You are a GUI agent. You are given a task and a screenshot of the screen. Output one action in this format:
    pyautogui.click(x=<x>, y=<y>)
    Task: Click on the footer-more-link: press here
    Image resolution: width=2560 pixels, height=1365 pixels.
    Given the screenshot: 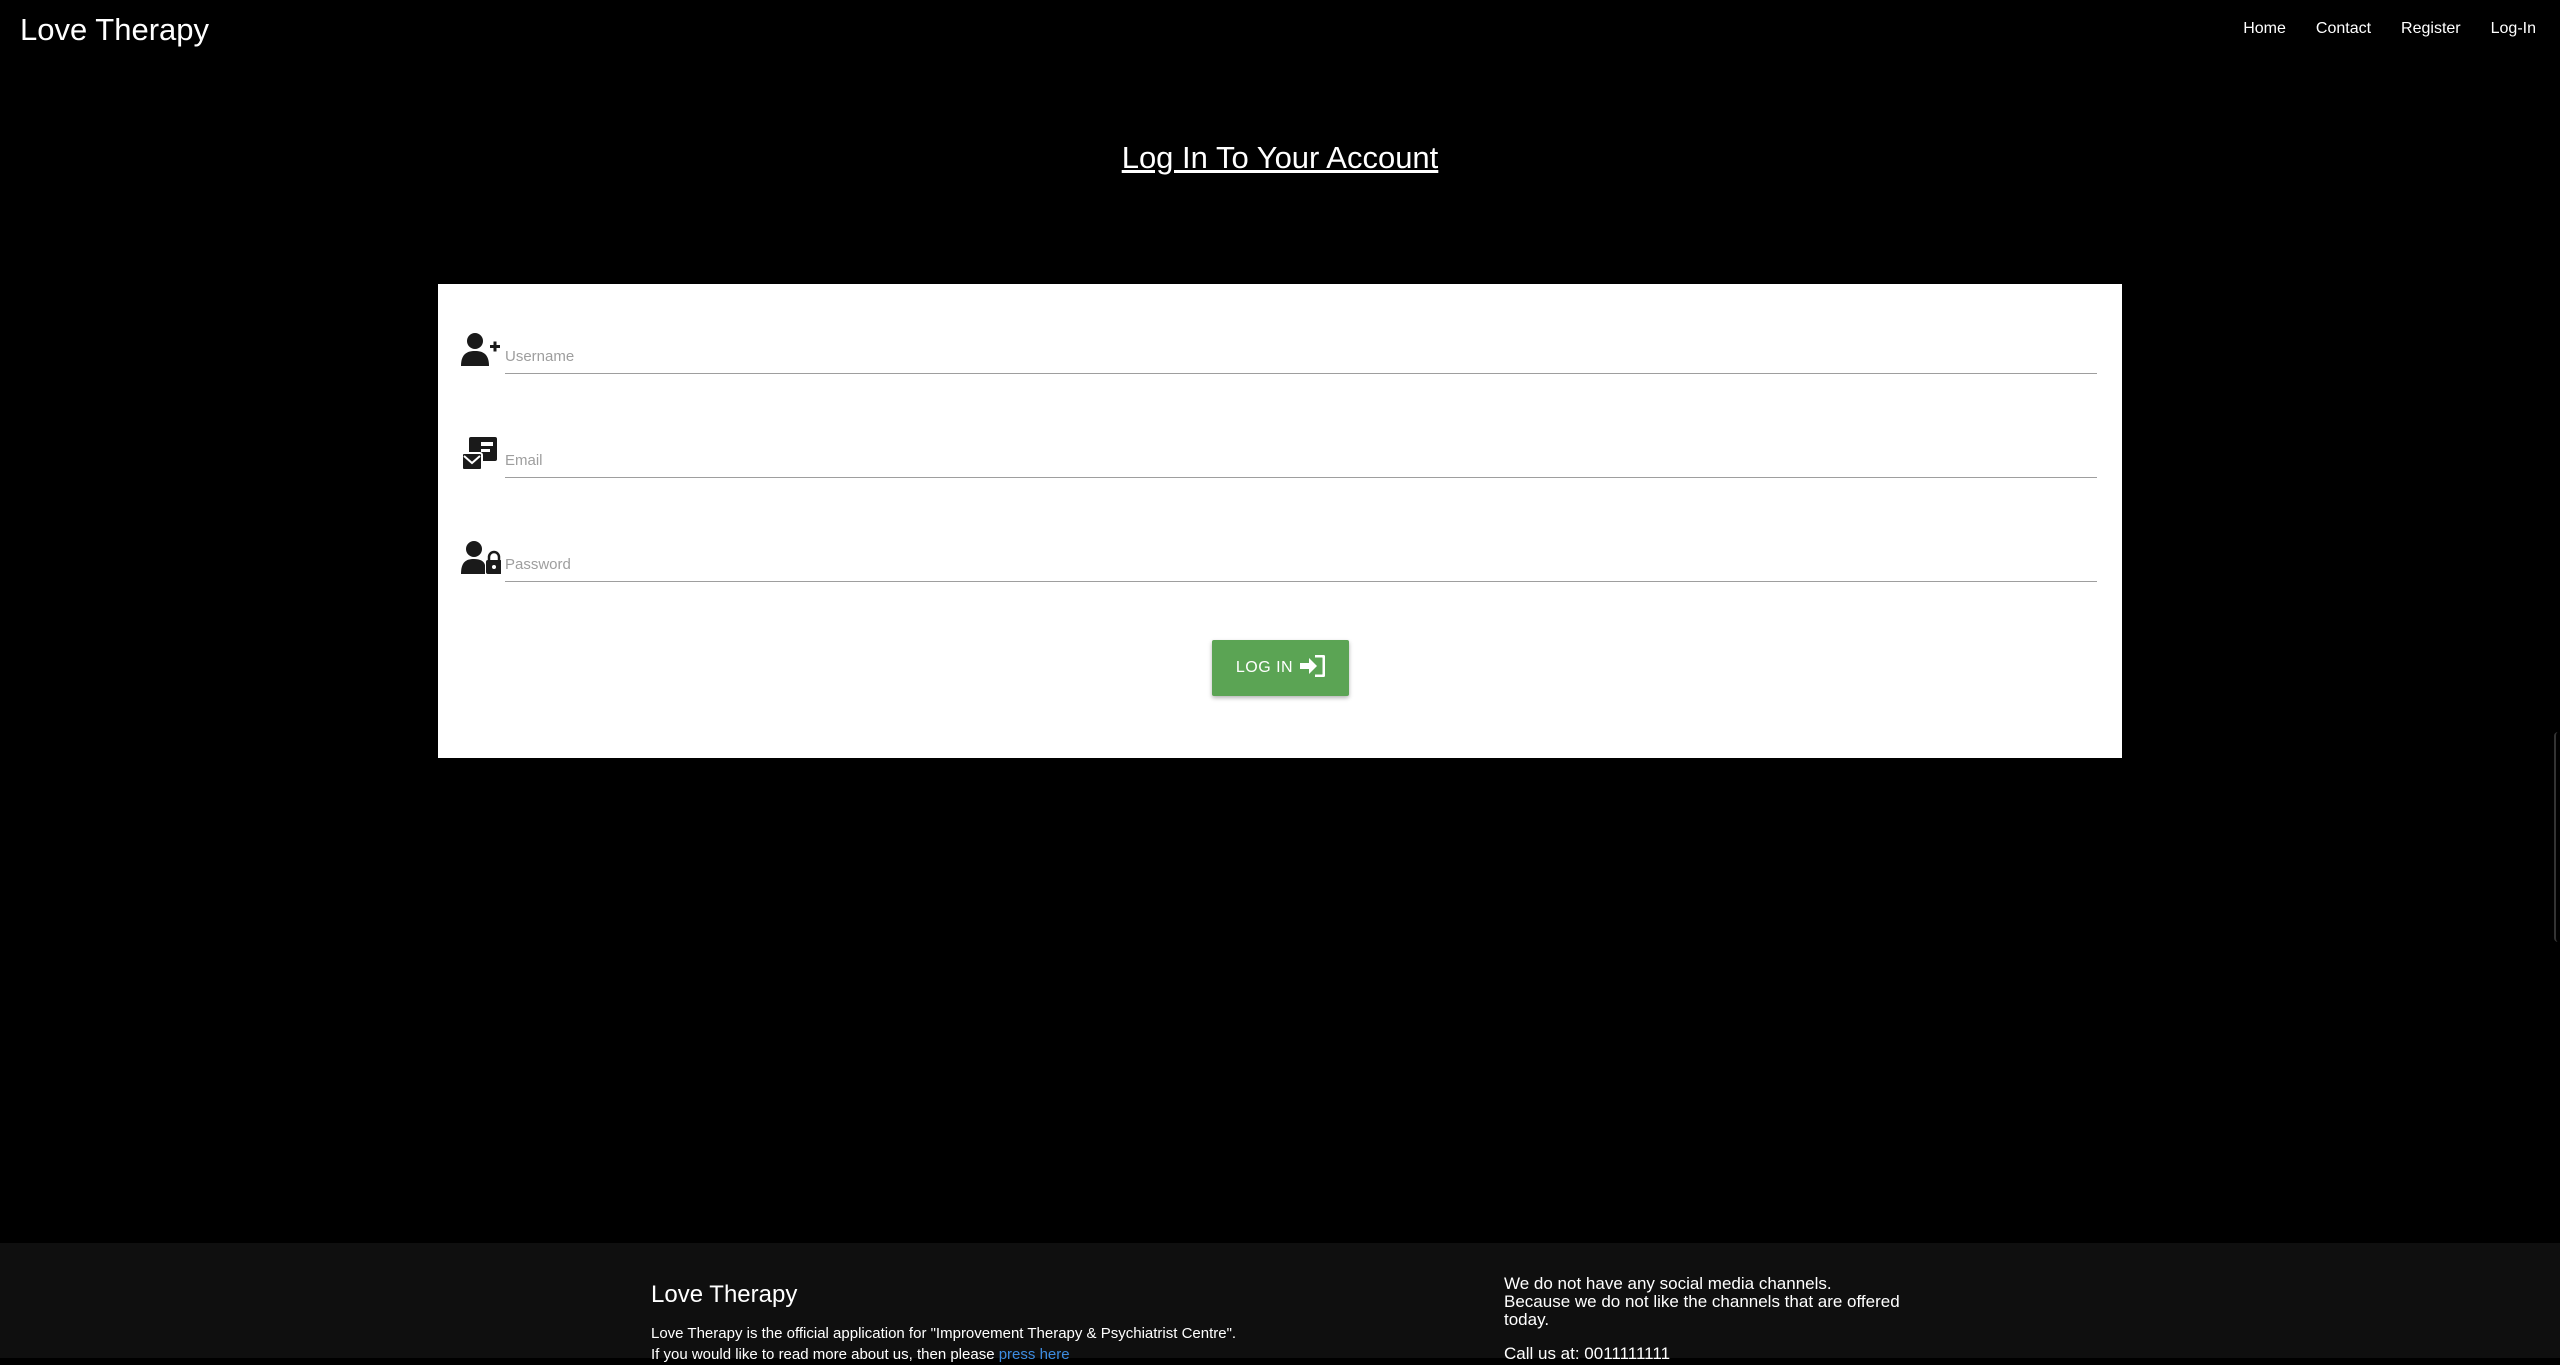 What is the action you would take?
    pyautogui.click(x=1034, y=1354)
    